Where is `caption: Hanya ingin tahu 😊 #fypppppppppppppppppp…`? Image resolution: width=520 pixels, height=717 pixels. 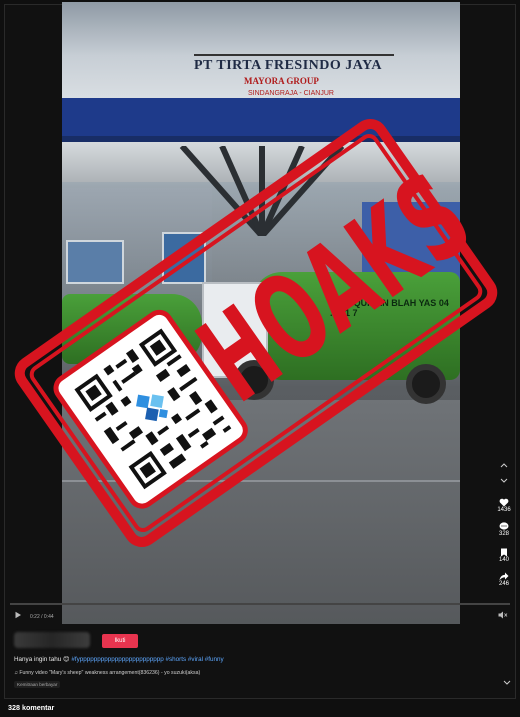
caption: Hanya ingin tahu 😊 #fypppppppppppppppppp… is located at coordinates (119, 659).